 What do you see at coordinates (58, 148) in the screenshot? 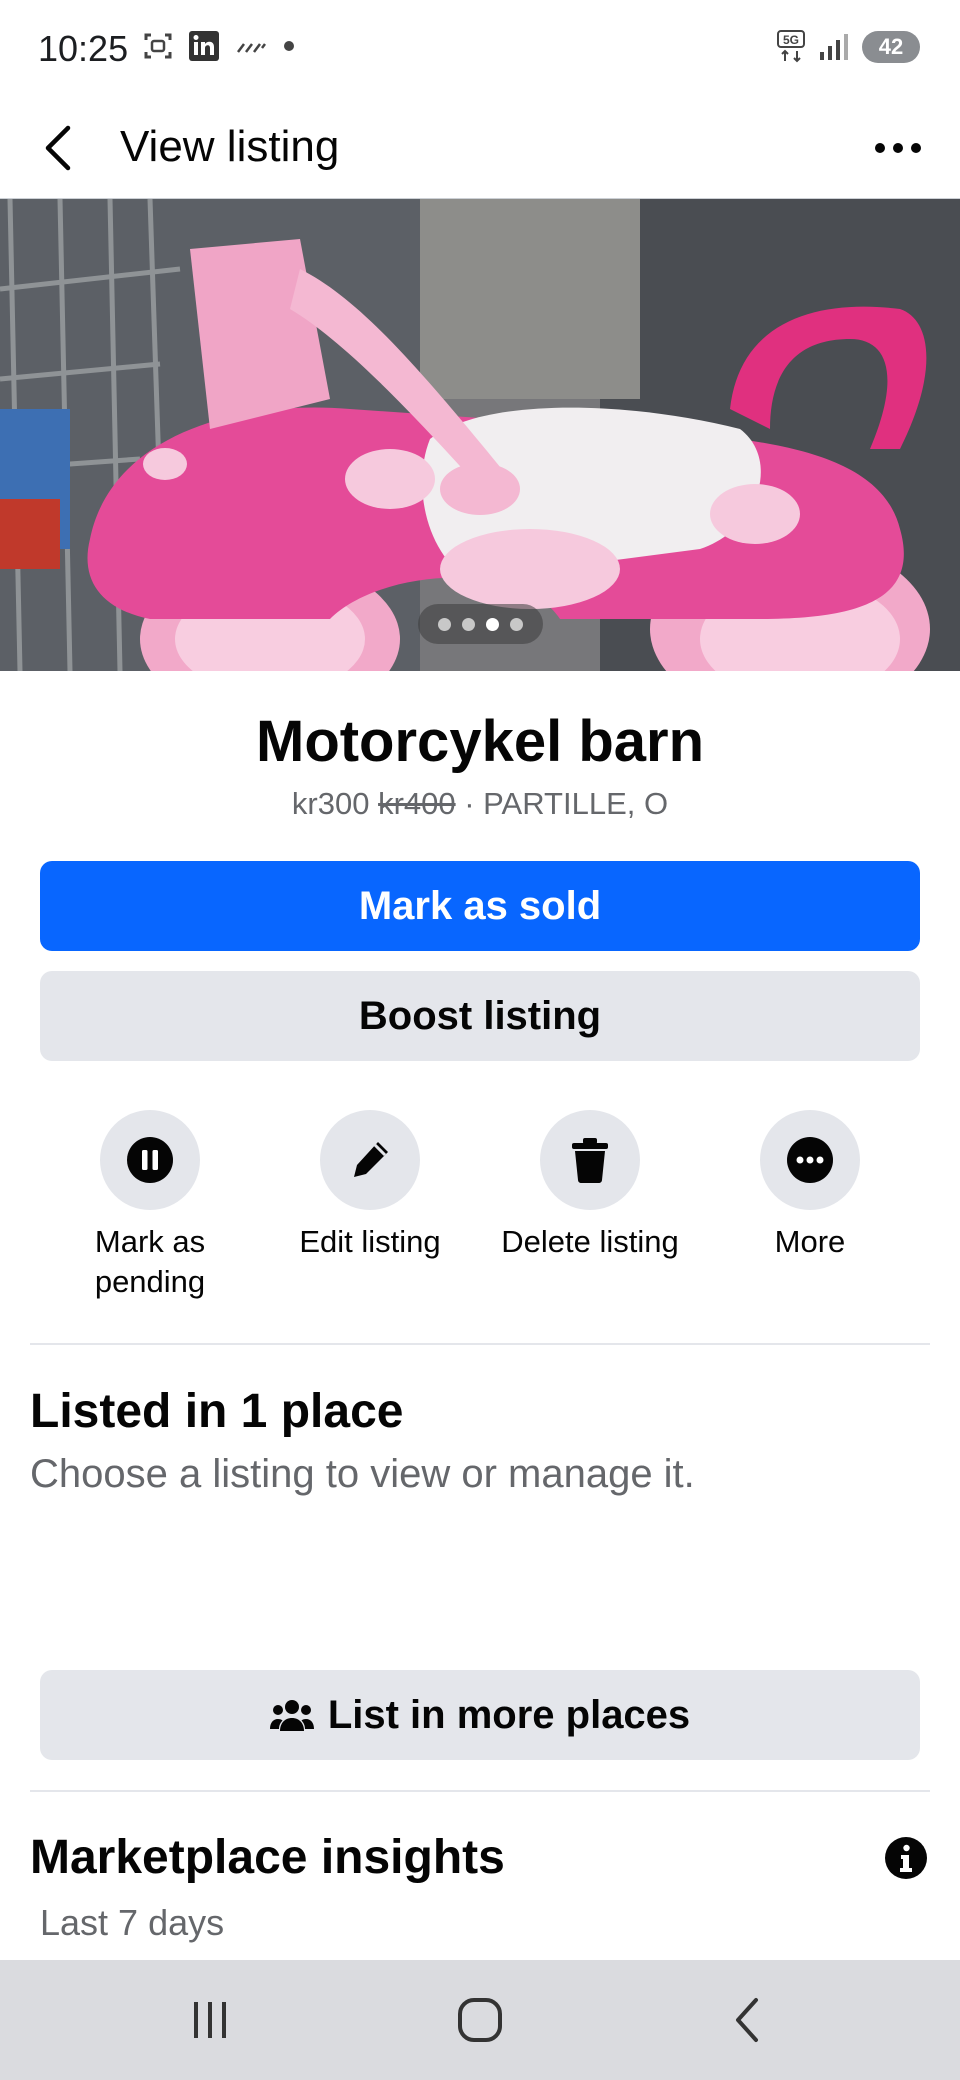
I see `back-arrow-icon` at bounding box center [58, 148].